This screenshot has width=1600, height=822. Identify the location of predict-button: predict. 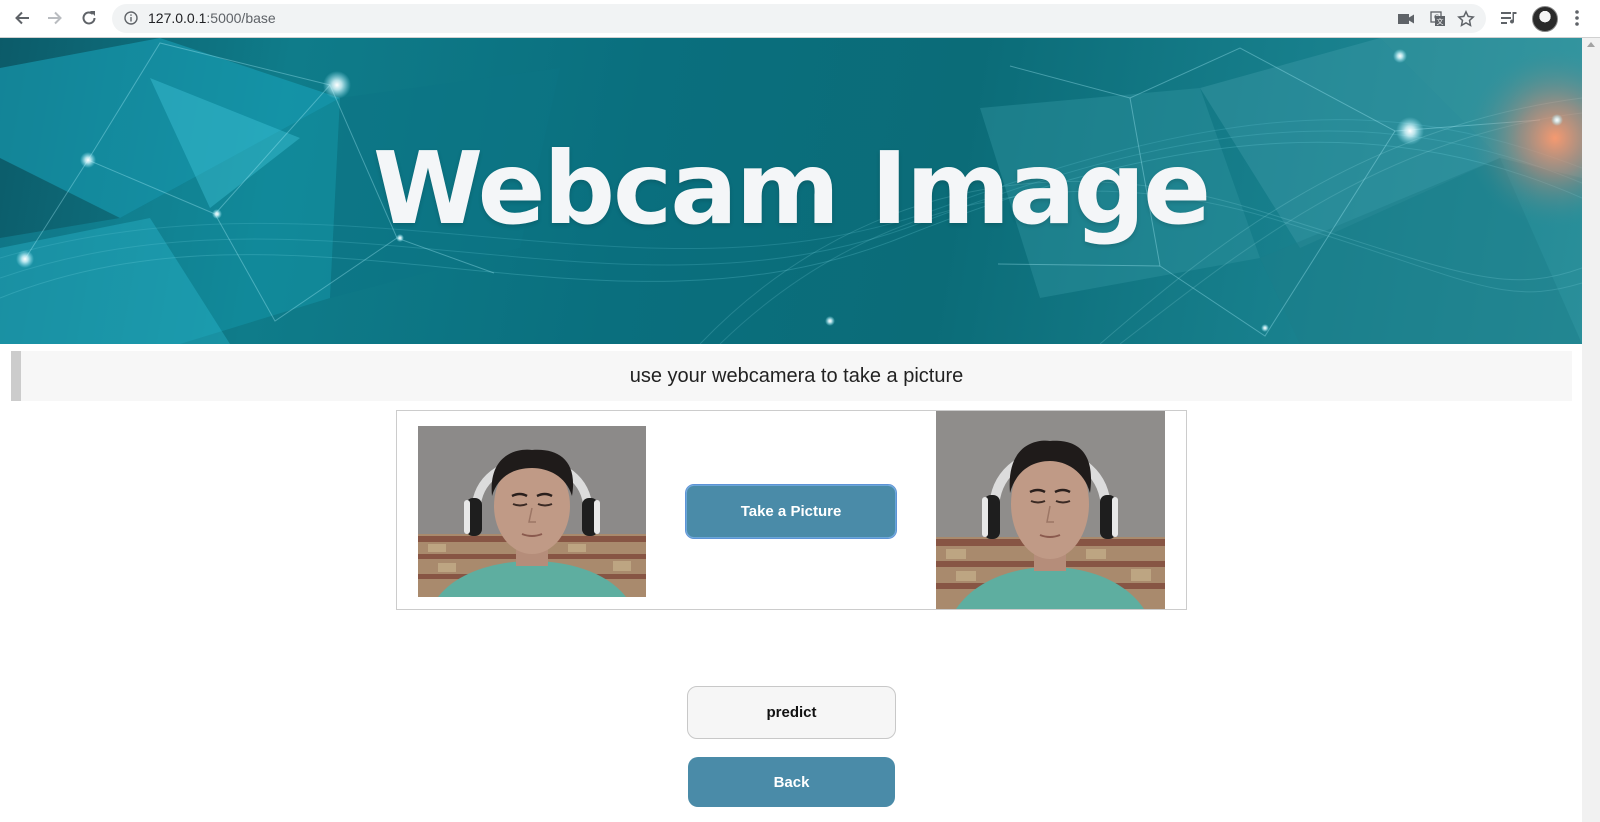
(791, 712).